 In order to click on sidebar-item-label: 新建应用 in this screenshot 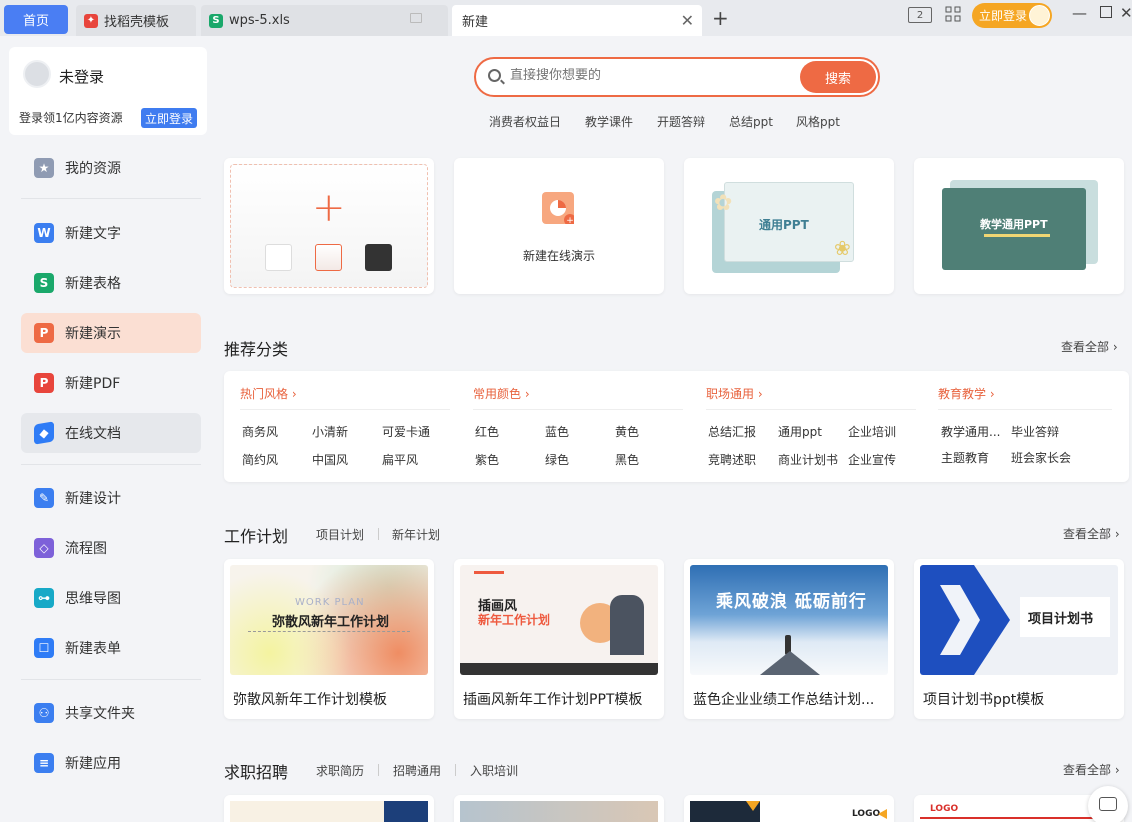, I will do `click(93, 764)`.